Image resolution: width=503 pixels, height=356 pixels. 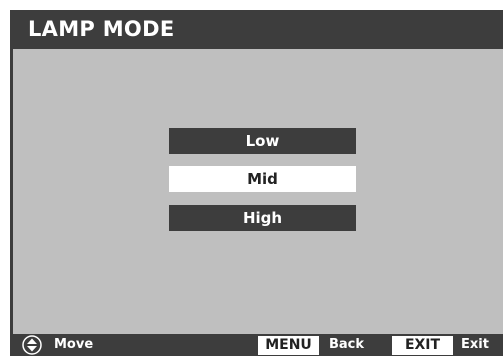 I want to click on updown-arrows-icon, so click(x=32, y=345).